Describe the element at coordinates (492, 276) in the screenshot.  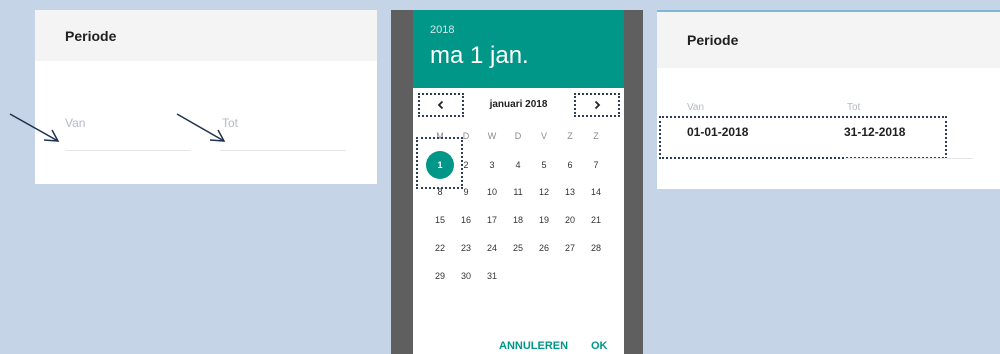
I see `calendar-day: 31` at that location.